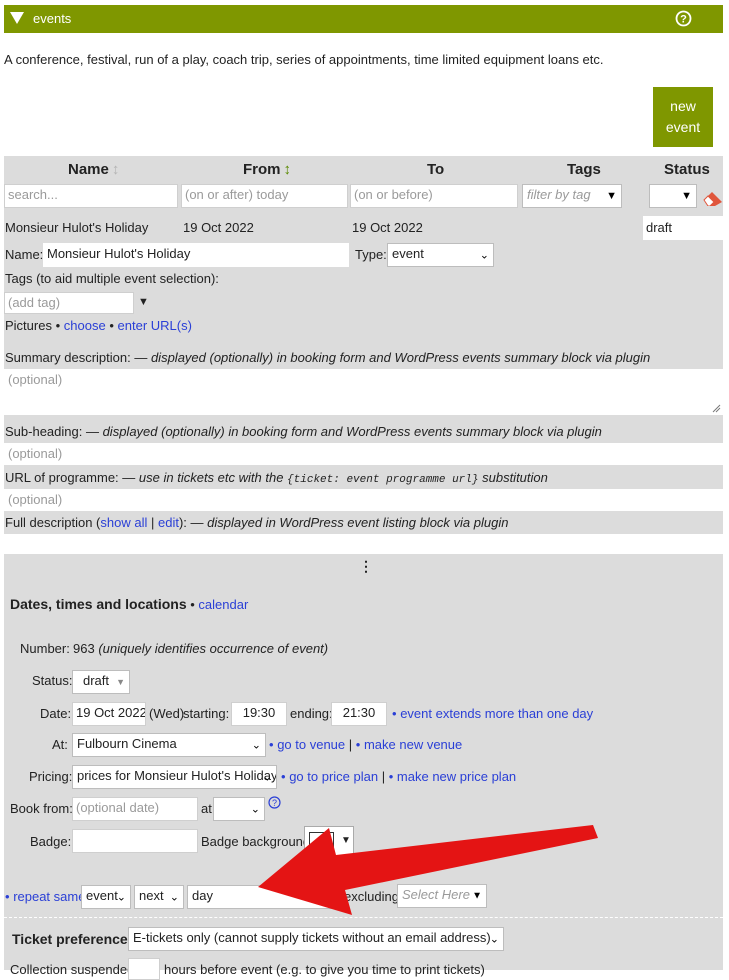  What do you see at coordinates (196, 255) in the screenshot?
I see `event-name-input: Monsieur Hulot's Holiday` at bounding box center [196, 255].